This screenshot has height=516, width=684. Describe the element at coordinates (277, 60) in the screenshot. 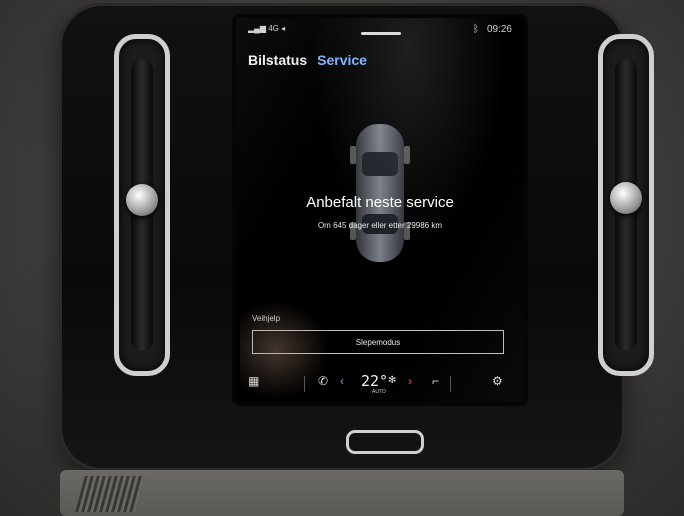

I see `tab-bilstatus: Bilstatus` at that location.